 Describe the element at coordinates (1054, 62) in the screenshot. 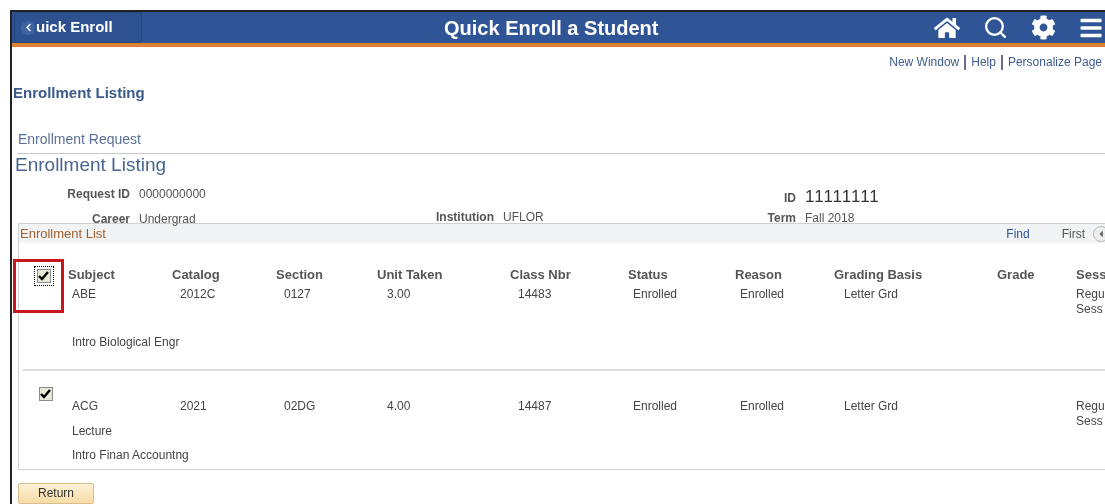

I see `header-link: Personalize Page` at that location.